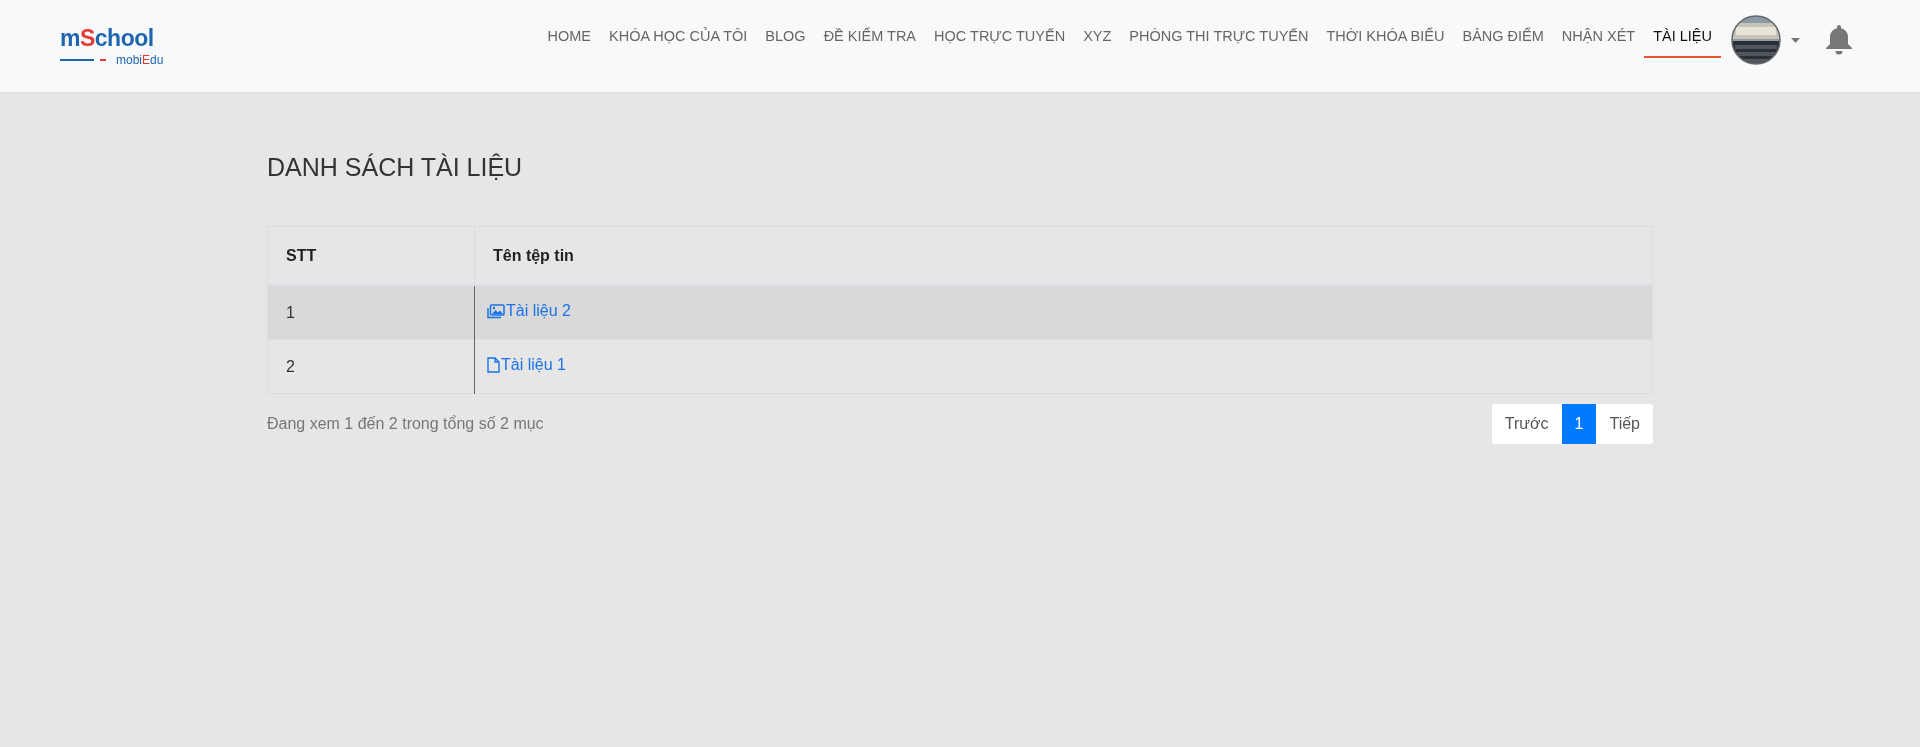  I want to click on mschool-logo: mSchool mobiEdu, so click(112, 46).